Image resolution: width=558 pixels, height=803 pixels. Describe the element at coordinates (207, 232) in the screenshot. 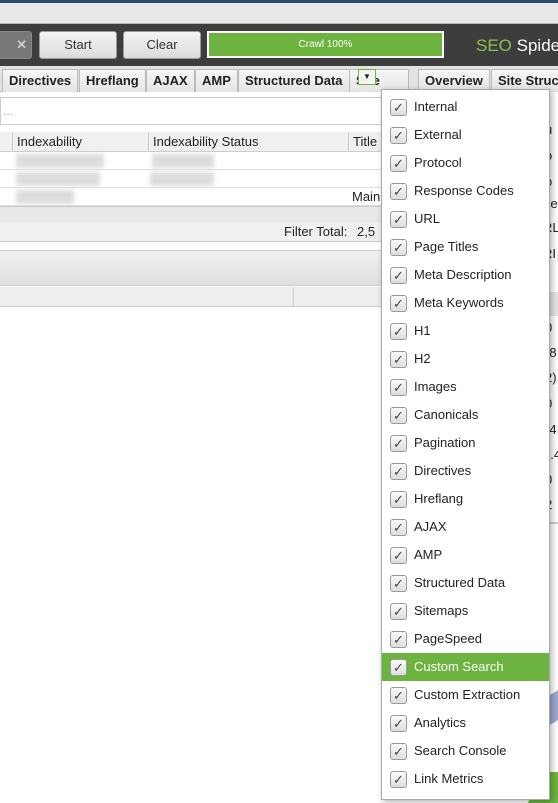

I see `filter-total: Filter Total: 2,5` at that location.